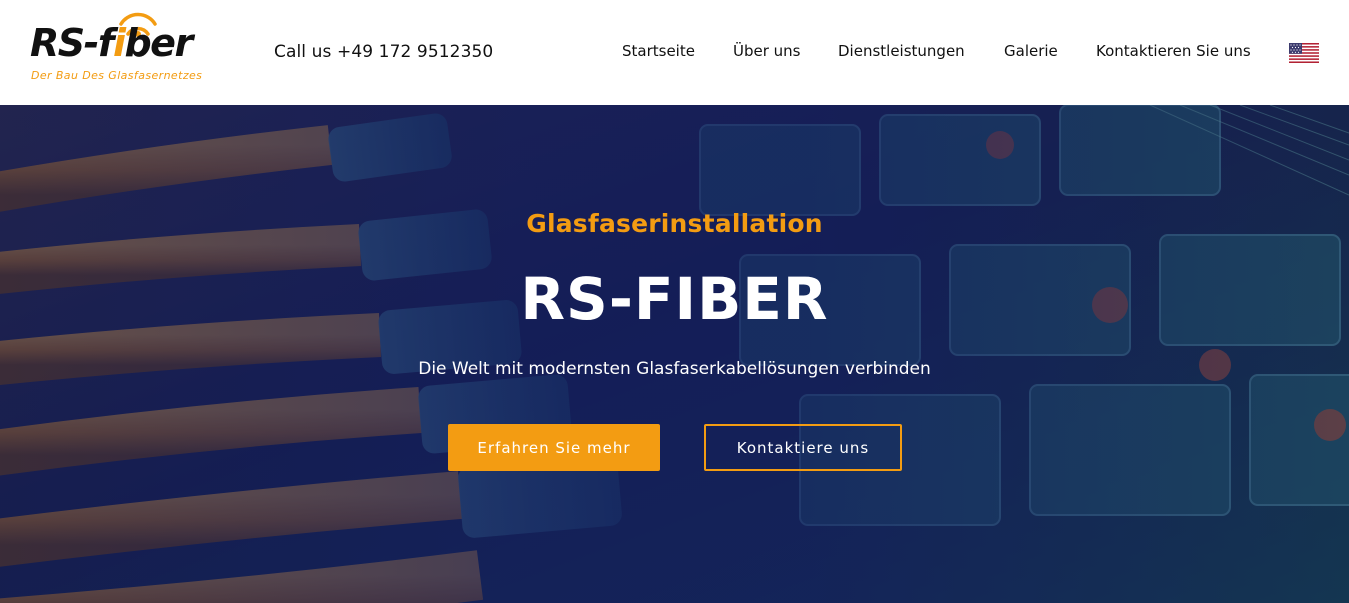 The height and width of the screenshot is (603, 1349). Describe the element at coordinates (674, 299) in the screenshot. I see `hero-title: RS-FIBER` at that location.